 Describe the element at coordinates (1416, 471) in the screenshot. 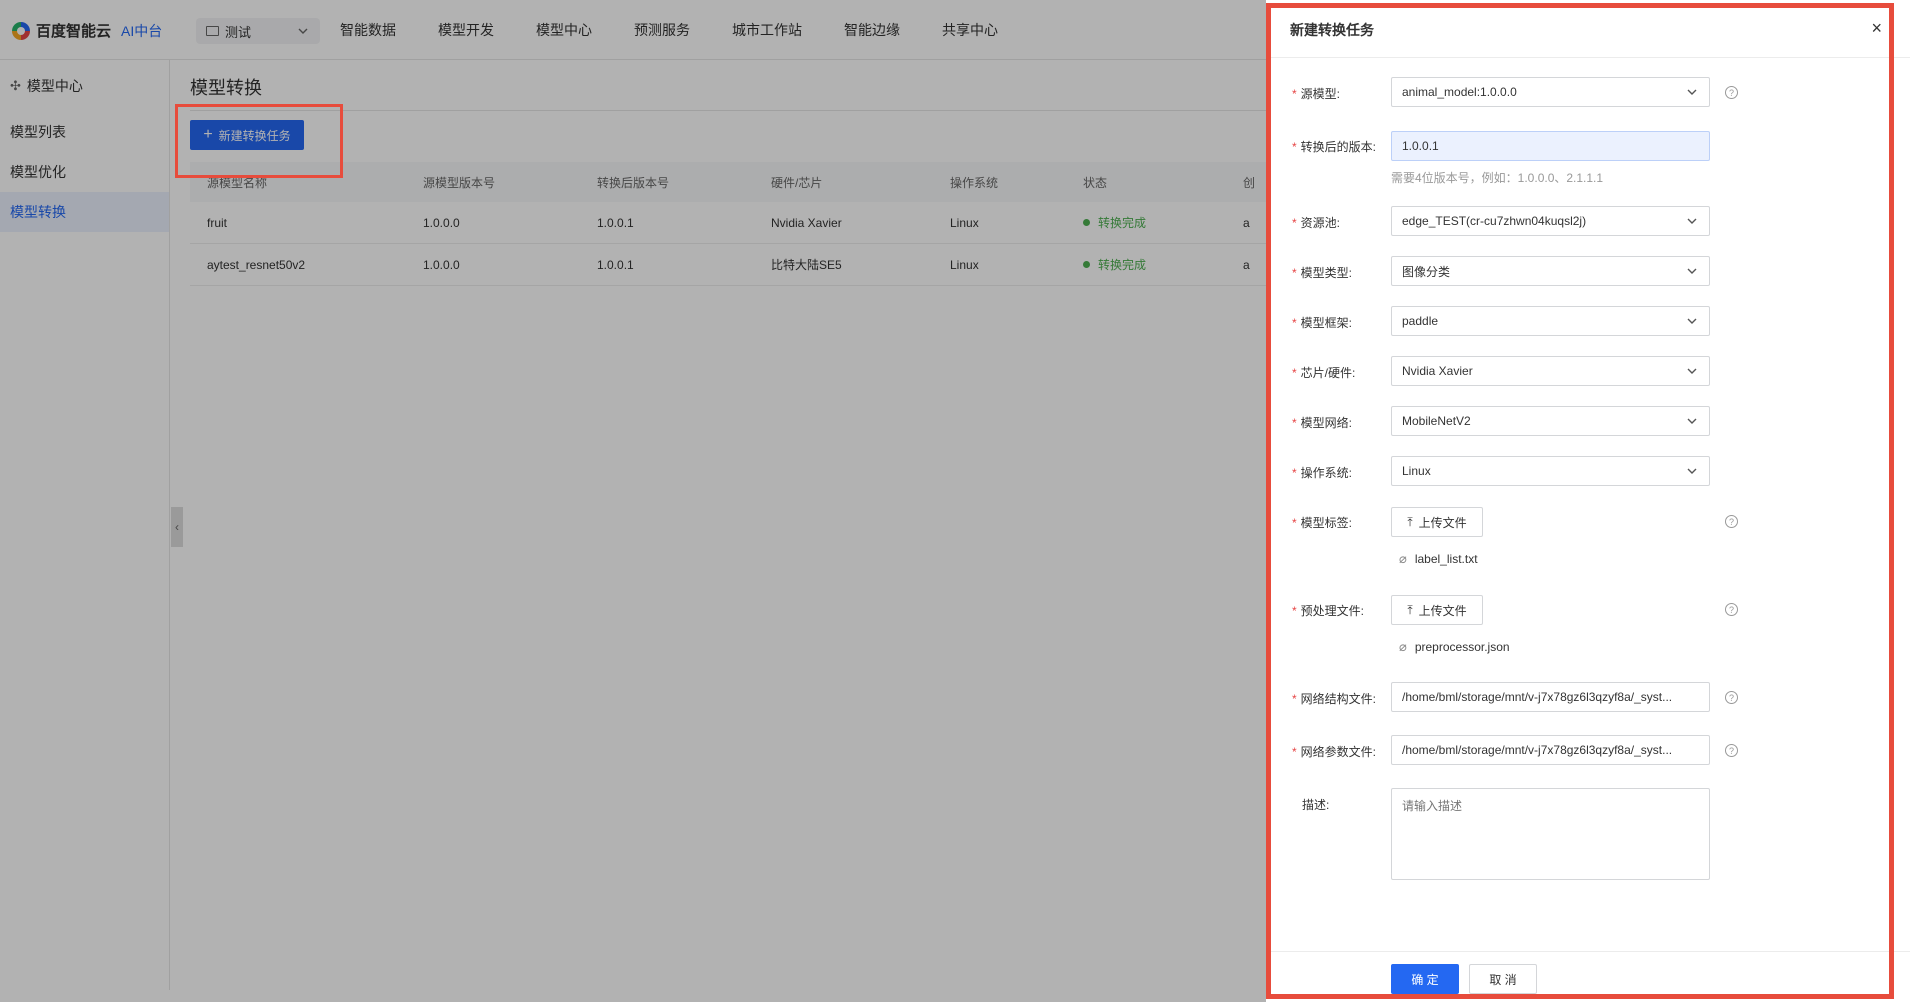

I see `os-value: Linux` at that location.